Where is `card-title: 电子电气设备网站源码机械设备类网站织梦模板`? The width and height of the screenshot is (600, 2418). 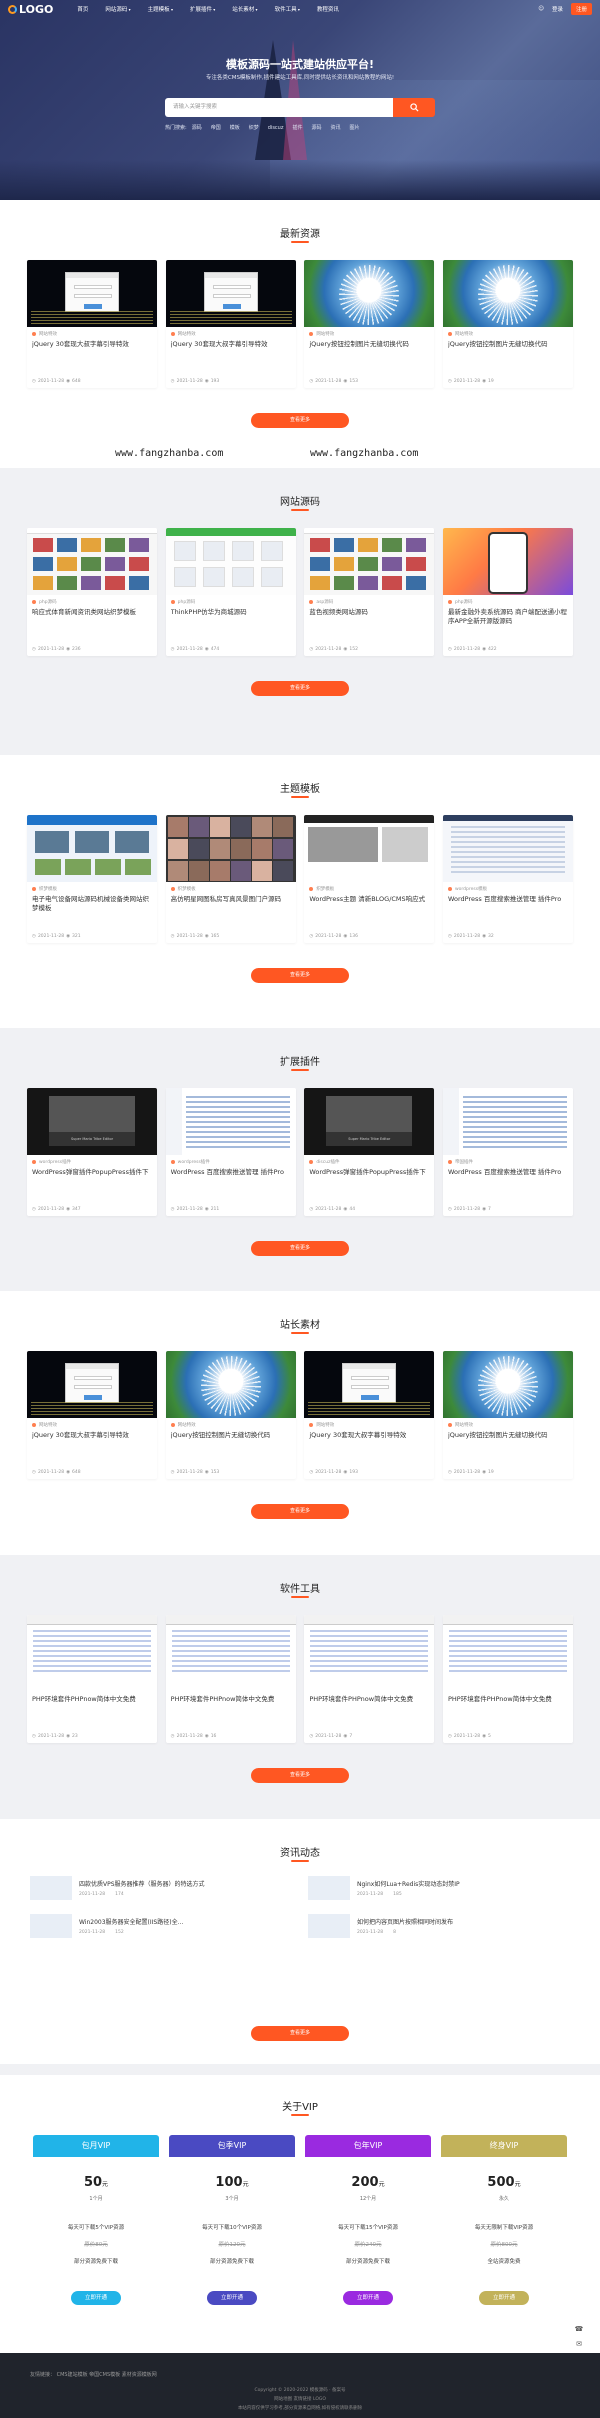
card-title: 电子电气设备网站源码机械设备类网站织梦模板 is located at coordinates (92, 904).